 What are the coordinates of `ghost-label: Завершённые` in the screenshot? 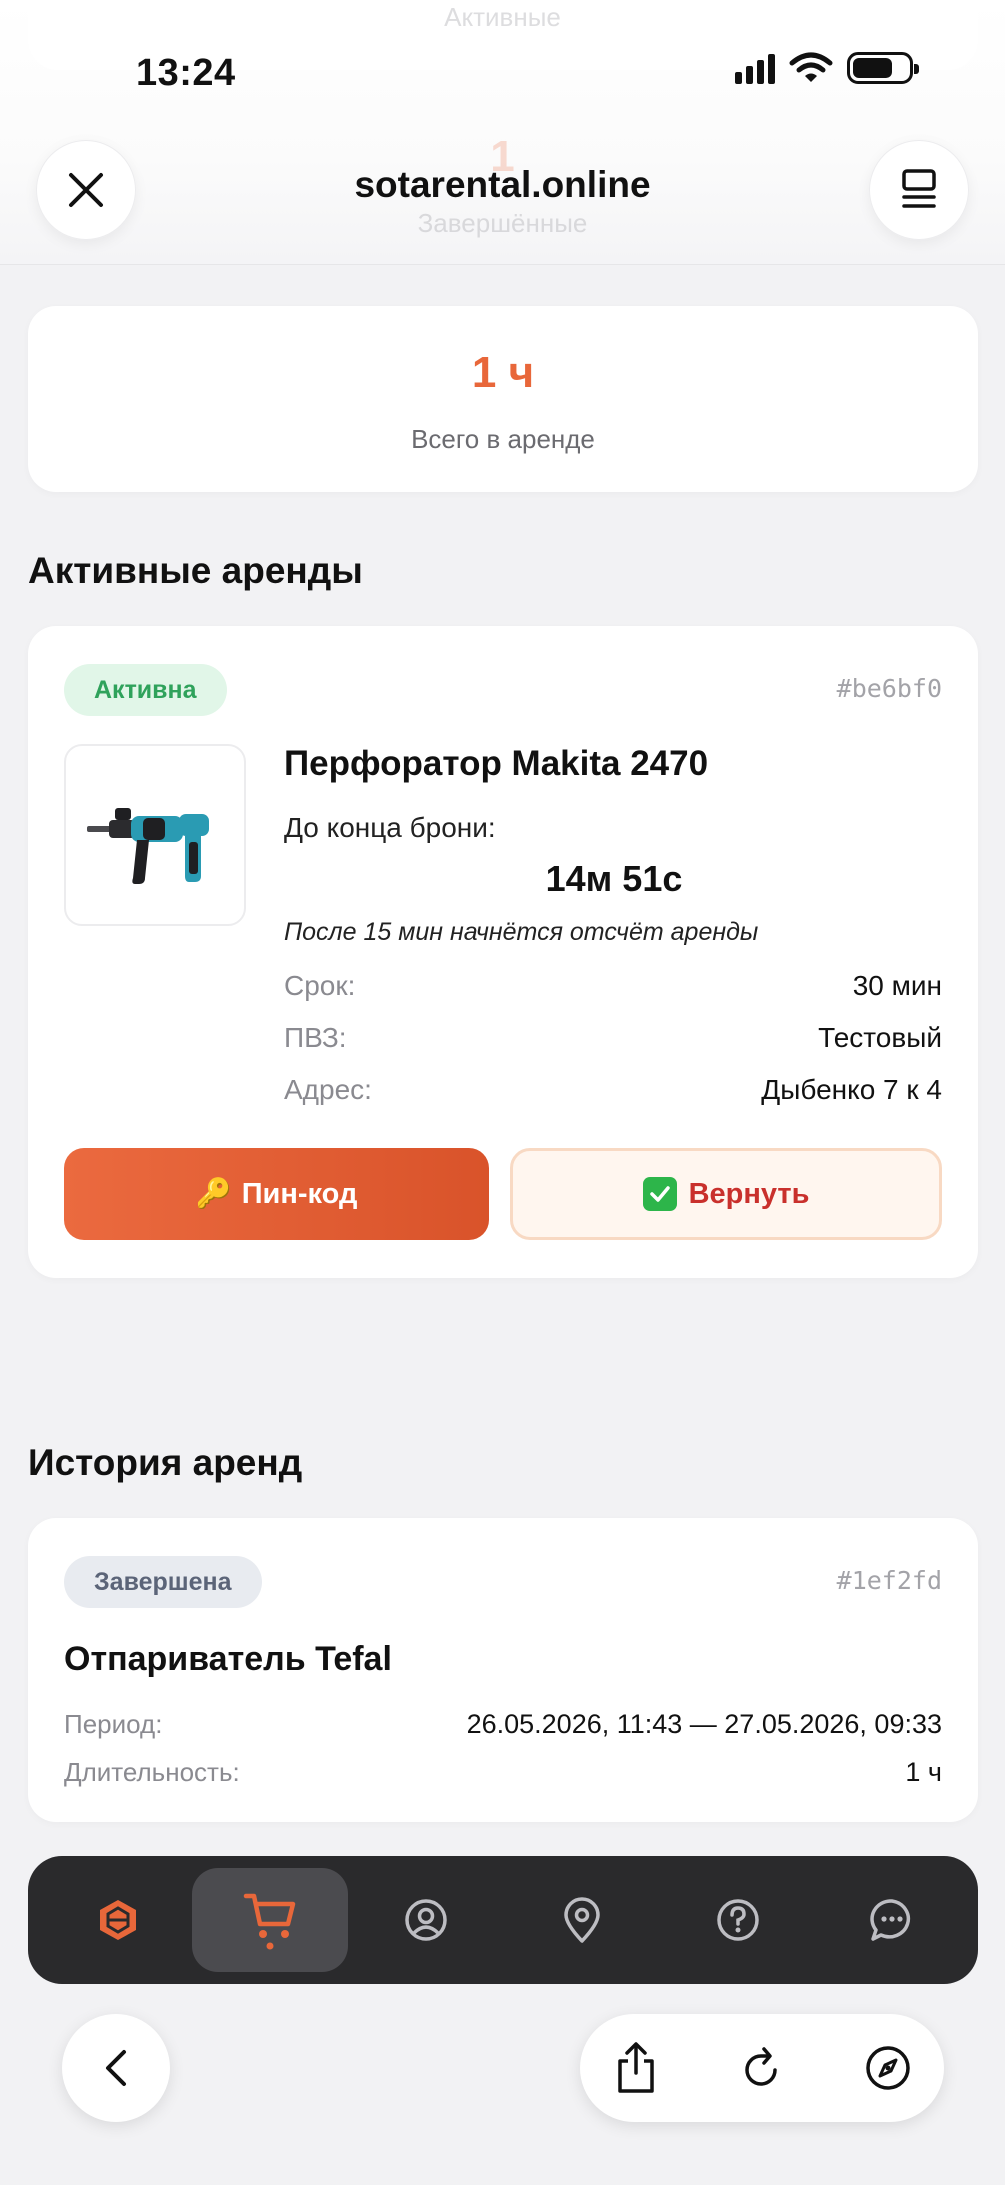 It's located at (502, 223).